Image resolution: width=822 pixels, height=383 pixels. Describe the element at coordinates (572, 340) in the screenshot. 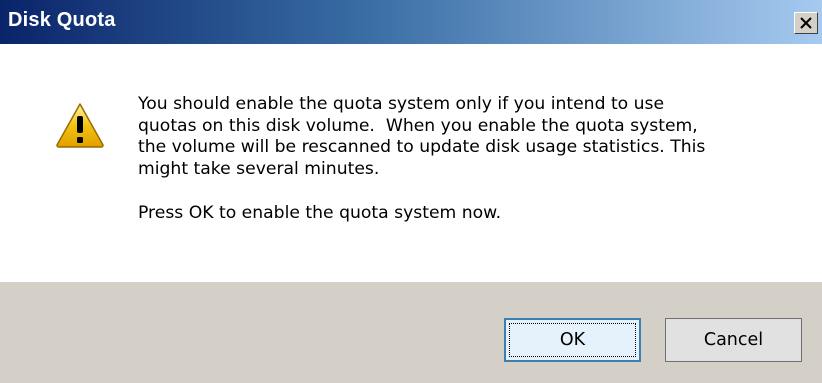

I see `ok-button: OK` at that location.